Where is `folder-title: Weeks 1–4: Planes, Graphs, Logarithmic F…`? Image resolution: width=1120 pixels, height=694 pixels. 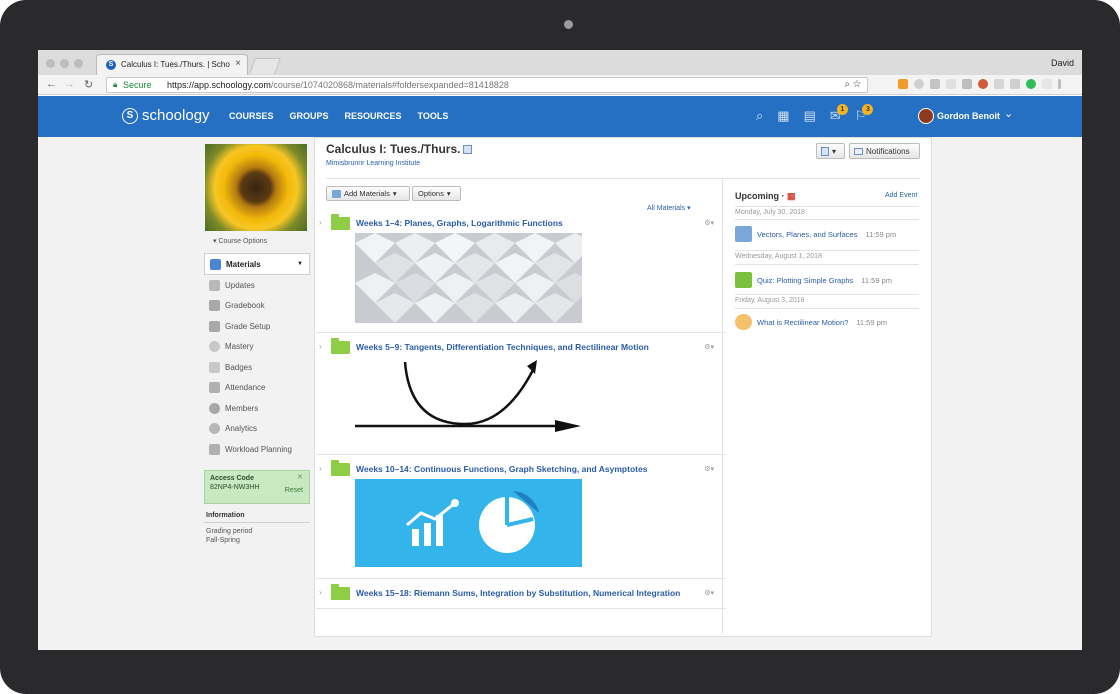
folder-title: Weeks 1–4: Planes, Graphs, Logarithmic F… is located at coordinates (459, 223).